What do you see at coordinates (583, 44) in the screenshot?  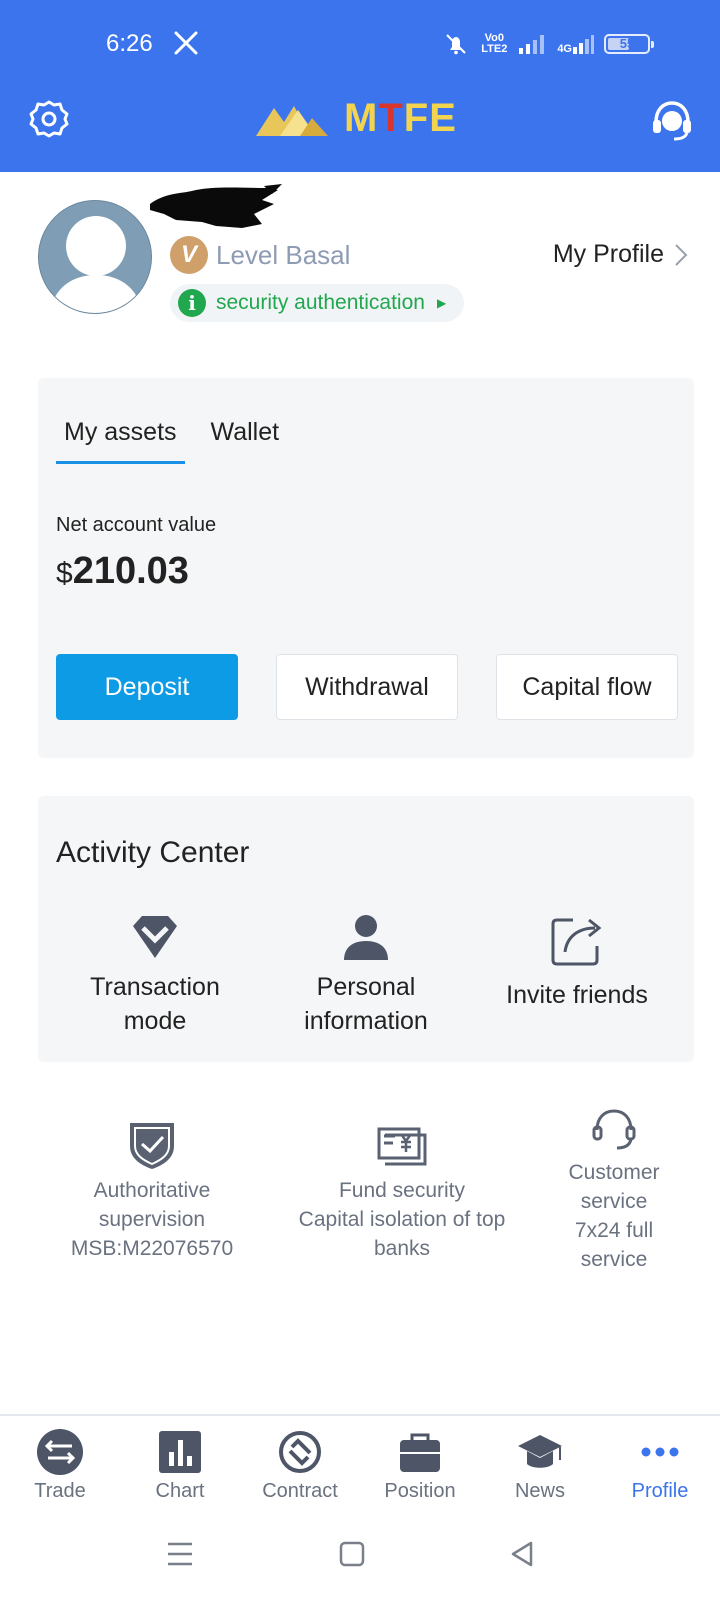 I see `data-signal-icon` at bounding box center [583, 44].